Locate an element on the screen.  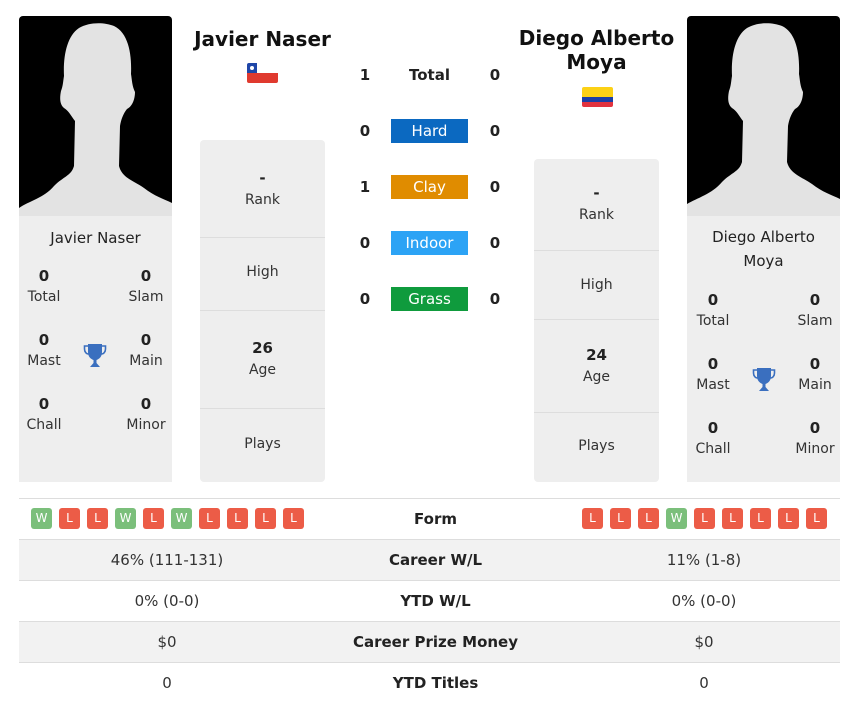
player2-value: $0 is located at coordinates (704, 642).